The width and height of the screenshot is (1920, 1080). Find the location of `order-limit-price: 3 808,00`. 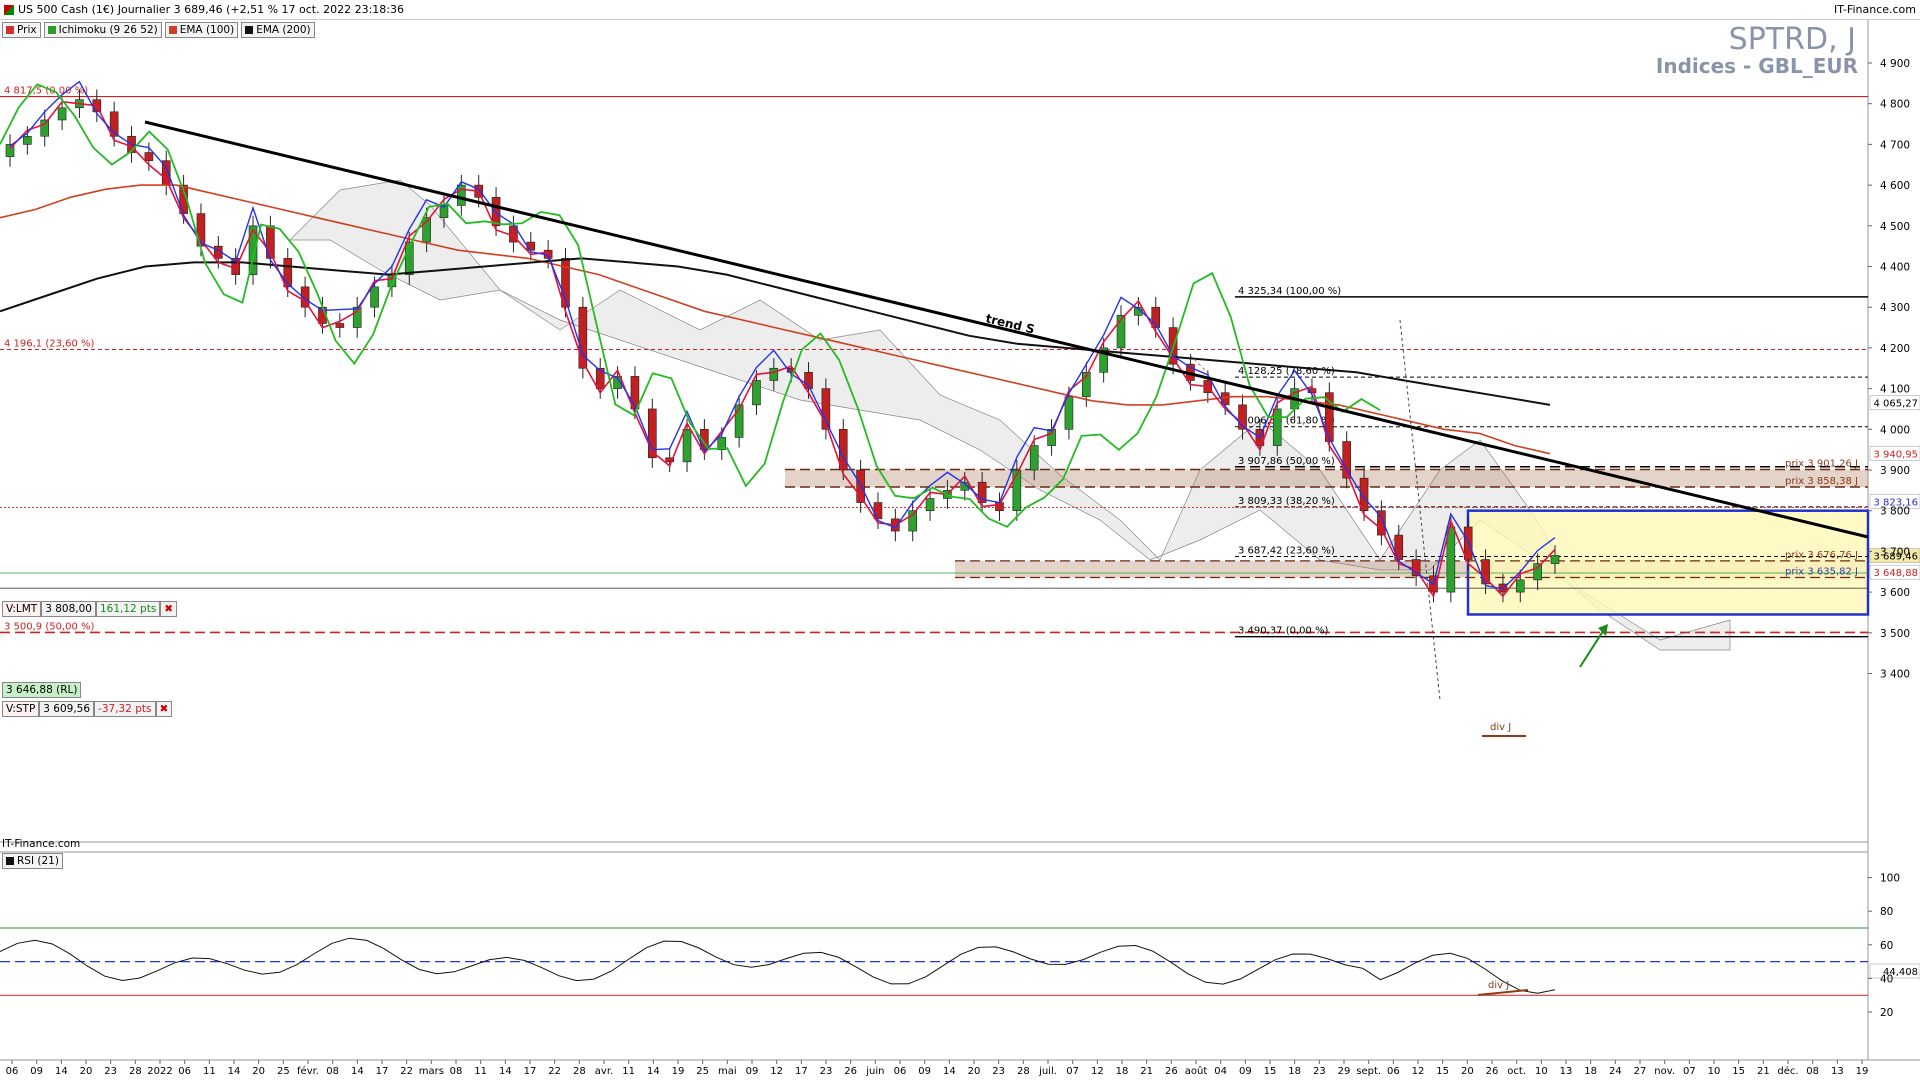

order-limit-price: 3 808,00 is located at coordinates (68, 609).